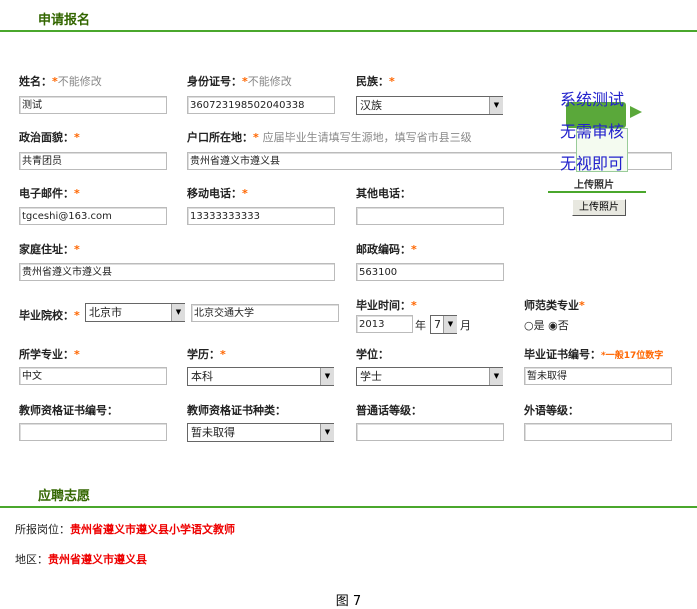 This screenshot has width=697, height=609. What do you see at coordinates (49, 315) in the screenshot?
I see `school-label: 毕业院校：*` at bounding box center [49, 315].